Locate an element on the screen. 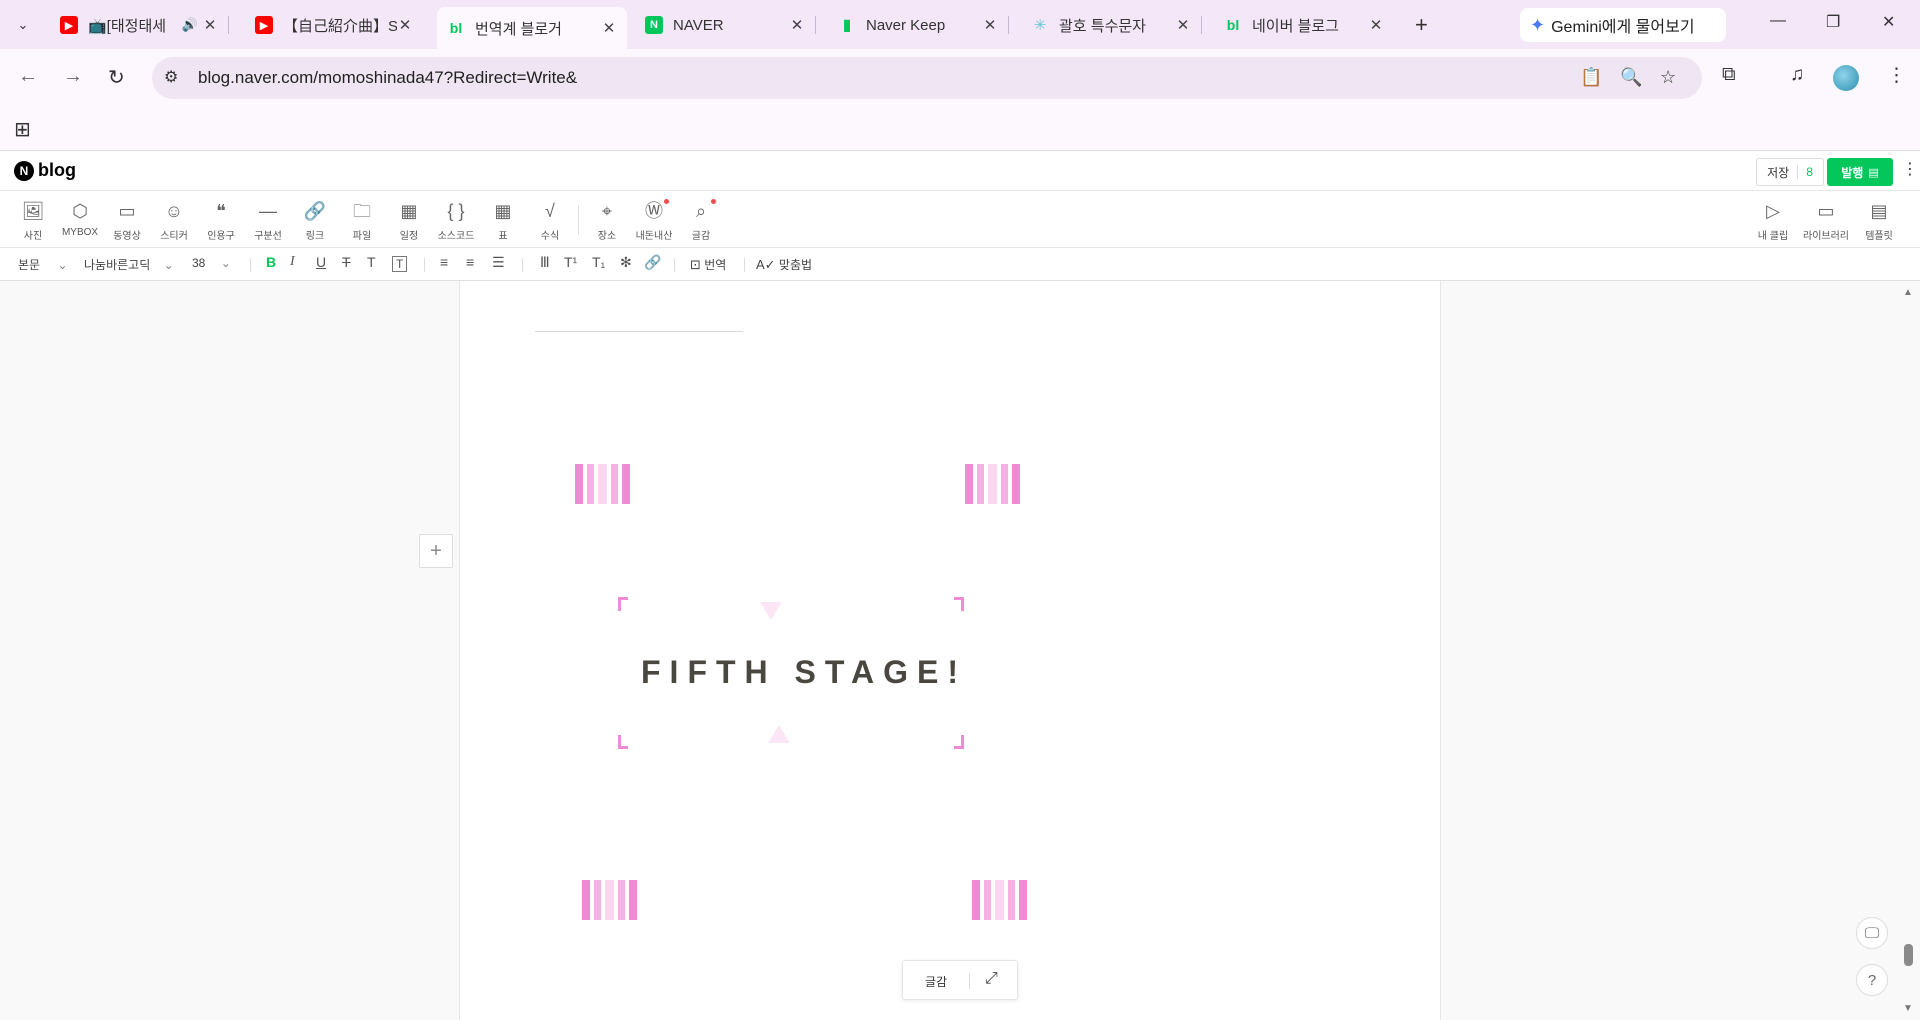  insert-link-button: 🔗 링크 is located at coordinates (315, 220).